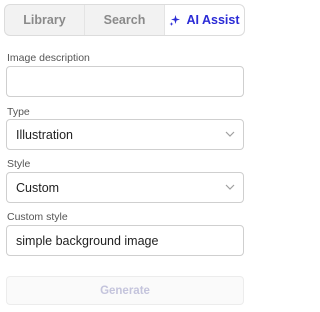  I want to click on sparkle-icon, so click(175, 20).